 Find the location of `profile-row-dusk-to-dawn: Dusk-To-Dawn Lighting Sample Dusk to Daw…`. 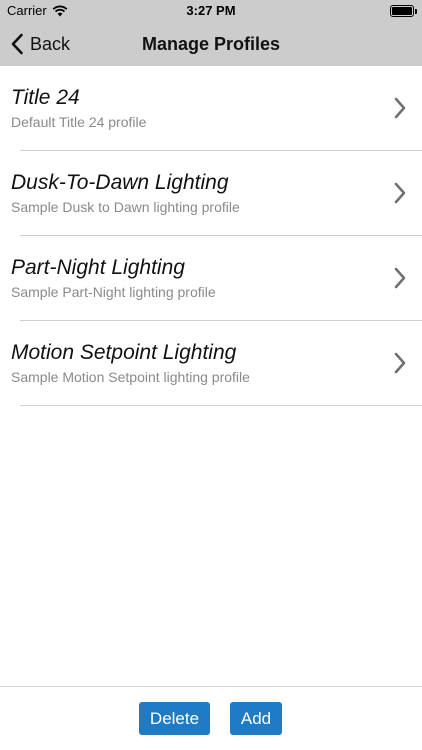

profile-row-dusk-to-dawn: Dusk-To-Dawn Lighting Sample Dusk to Daw… is located at coordinates (211, 193).